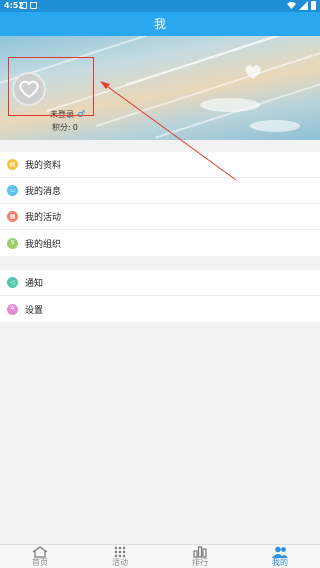  I want to click on organization-icon: ↯, so click(12, 243).